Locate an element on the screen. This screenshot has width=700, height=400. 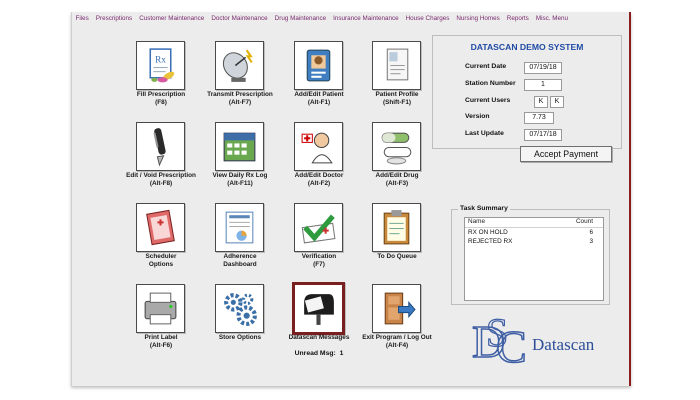
patient-profile-icon is located at coordinates (396, 65).